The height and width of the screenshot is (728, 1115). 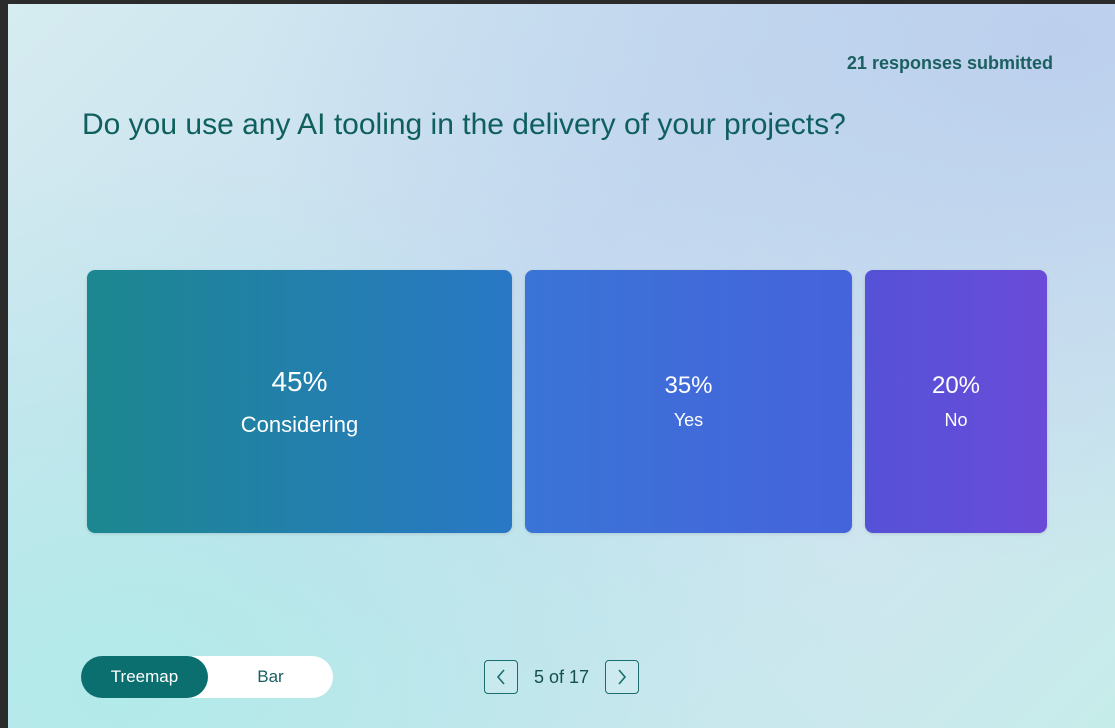 What do you see at coordinates (956, 420) in the screenshot?
I see `tile-label: No` at bounding box center [956, 420].